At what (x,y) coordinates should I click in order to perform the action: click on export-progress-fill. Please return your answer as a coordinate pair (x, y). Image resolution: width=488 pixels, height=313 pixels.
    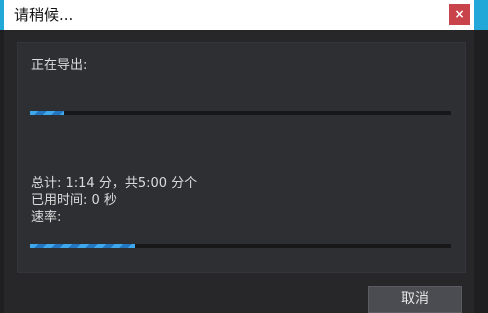
    Looking at the image, I should click on (47, 113).